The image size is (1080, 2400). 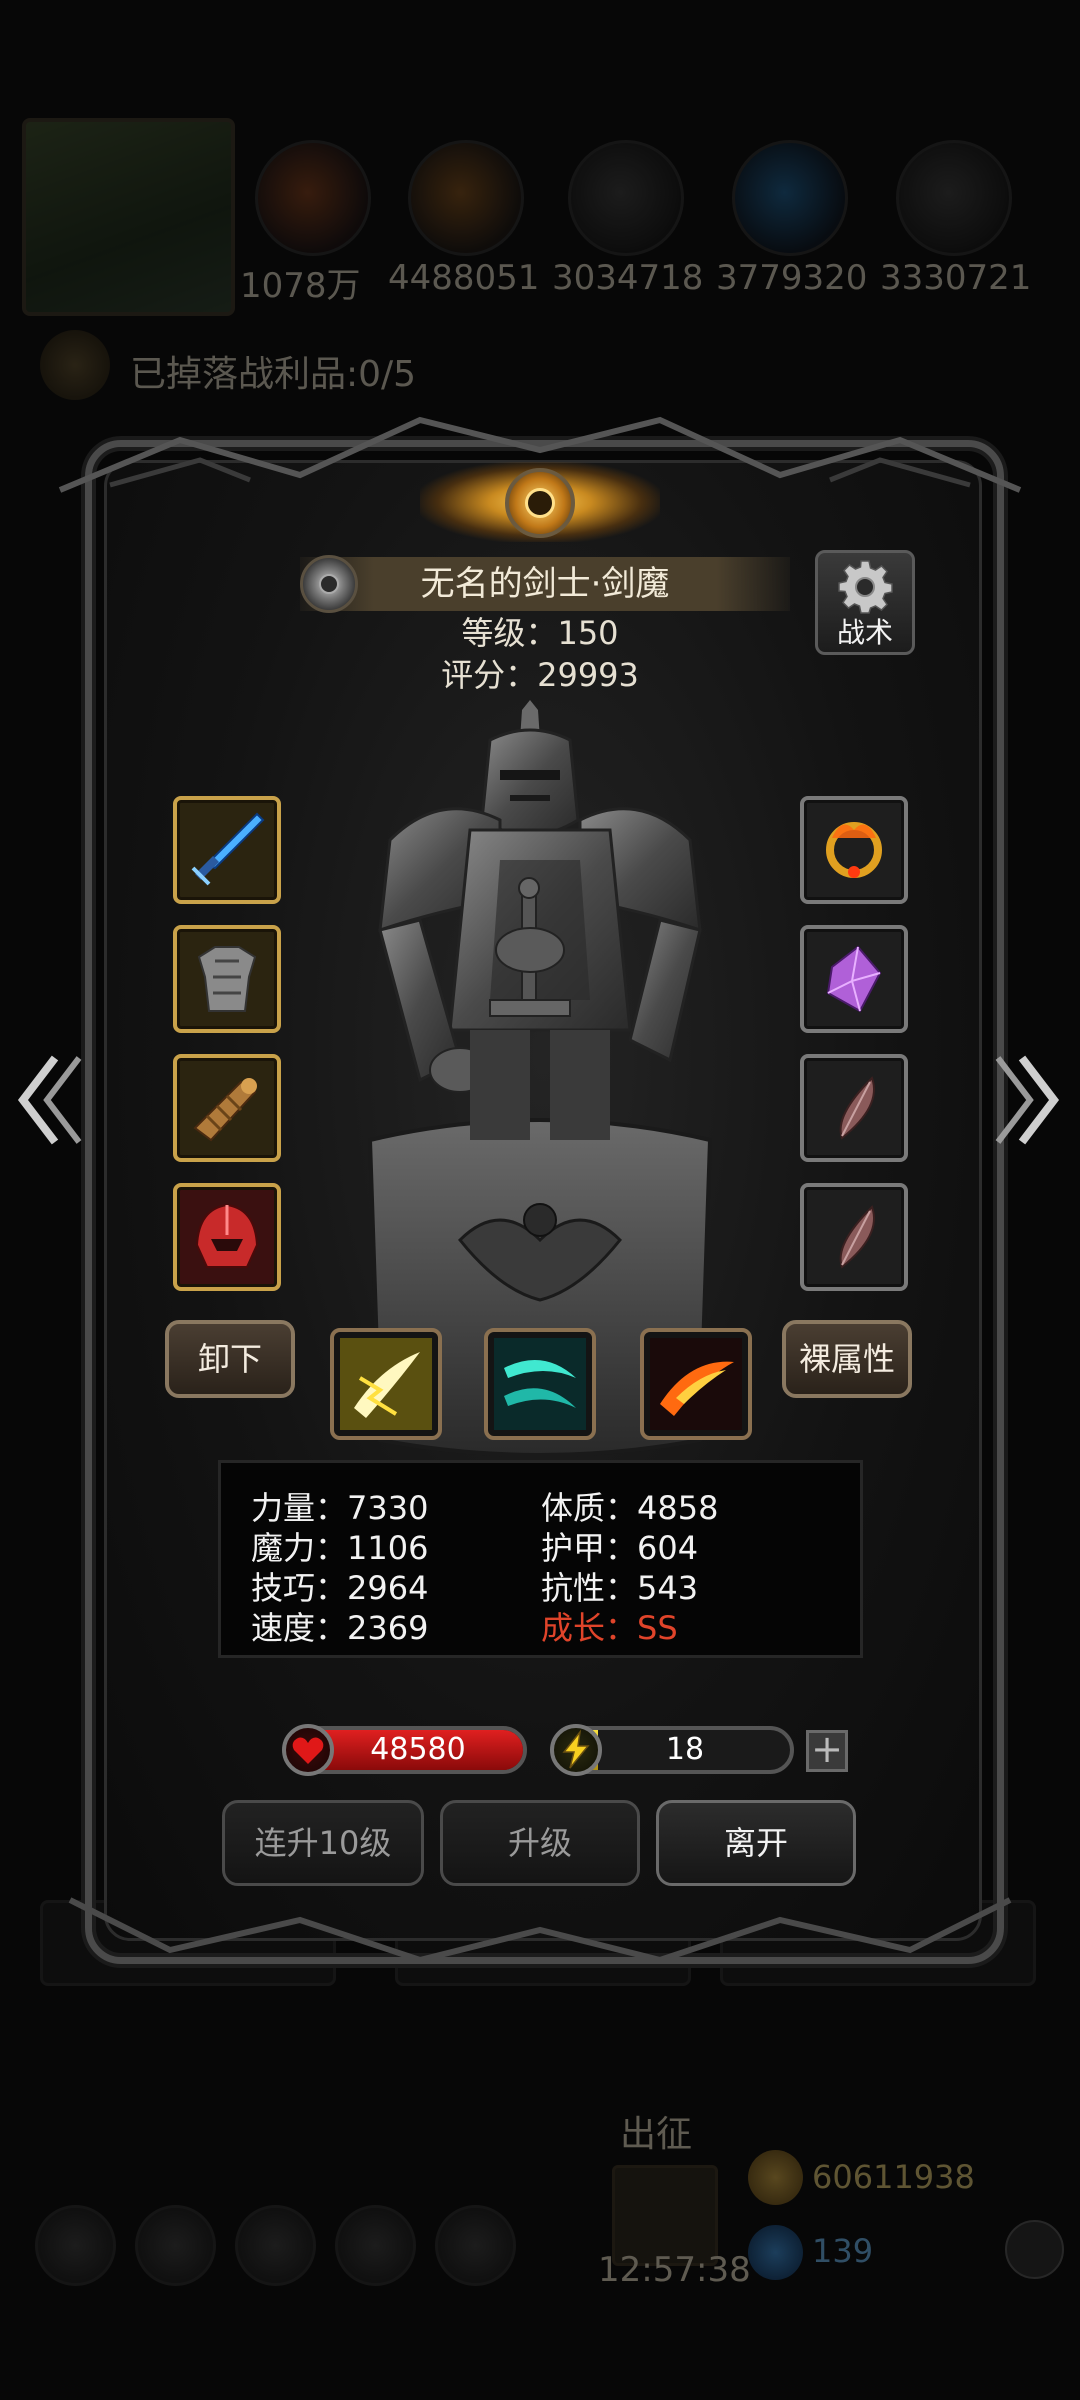 I want to click on previous-hero-arrow-icon, so click(x=50, y=1100).